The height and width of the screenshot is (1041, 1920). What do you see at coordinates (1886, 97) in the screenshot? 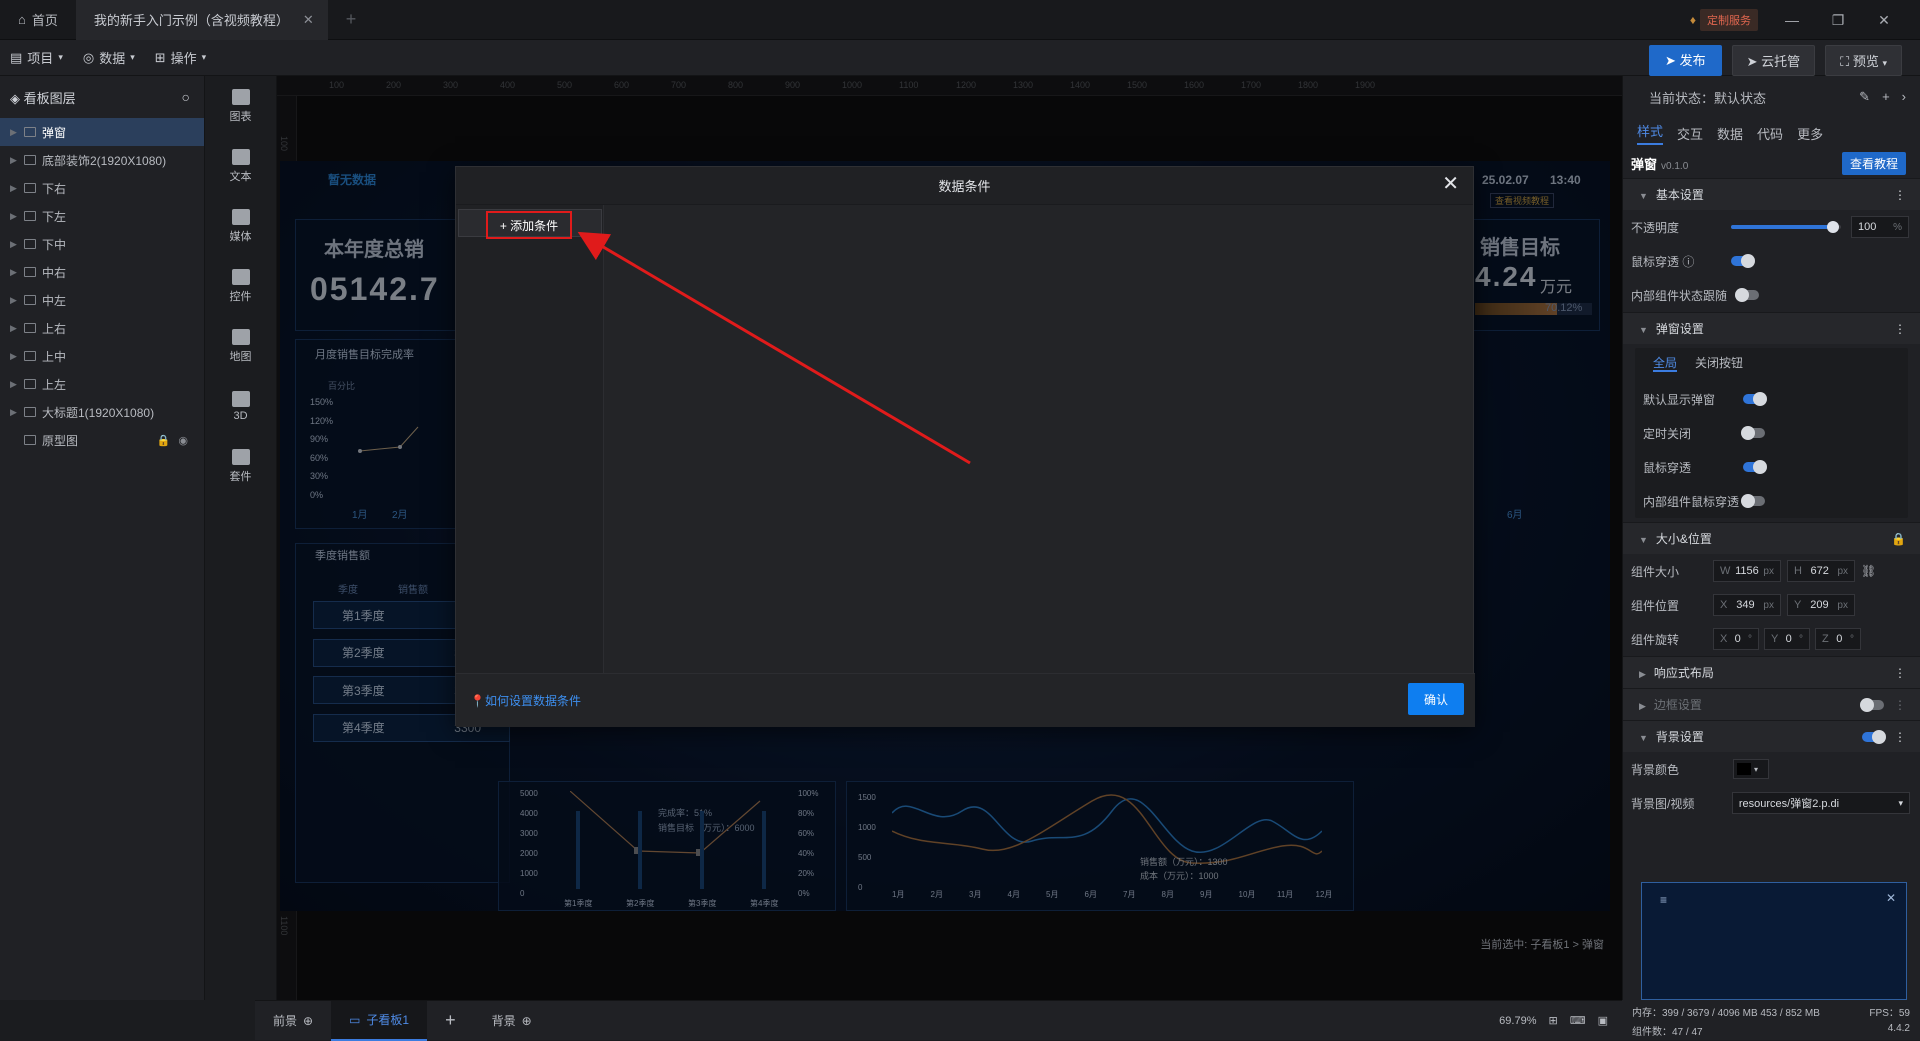
I see `add-icon: +` at bounding box center [1886, 97].